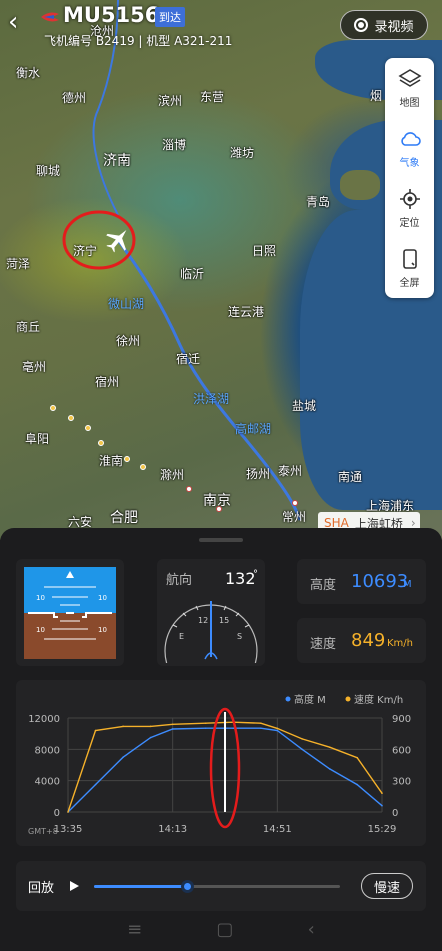 This screenshot has width=442, height=951. What do you see at coordinates (174, 145) in the screenshot?
I see `place-label: 淄博` at bounding box center [174, 145].